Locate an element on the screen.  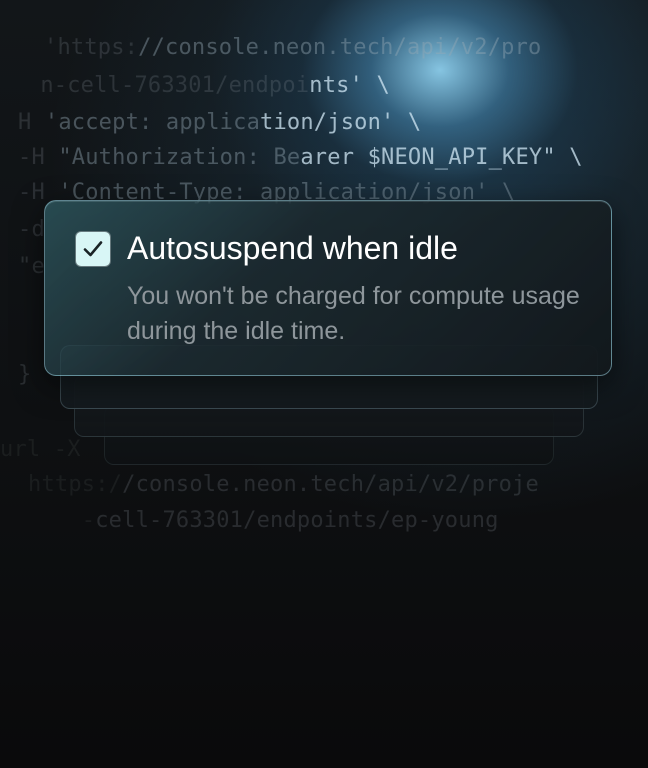
code-line: -cell-763301/endpoints/ep-young is located at coordinates (263, 520).